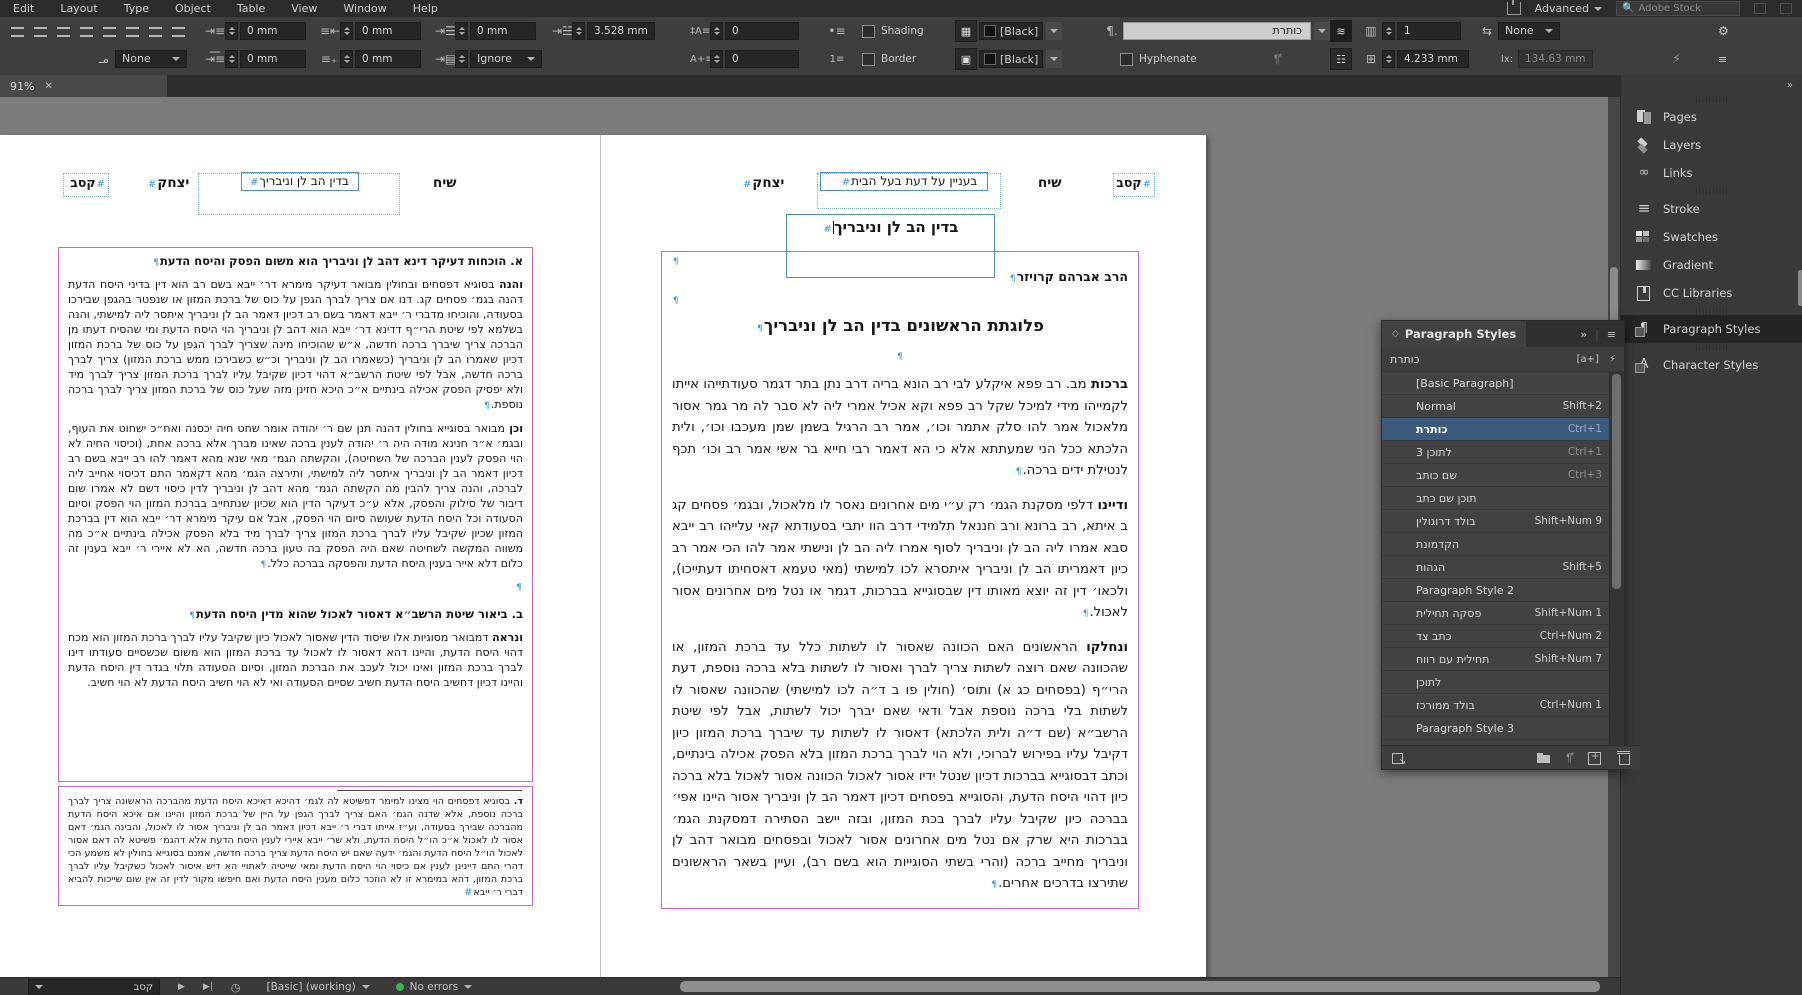 The height and width of the screenshot is (995, 1802). What do you see at coordinates (231, 59) in the screenshot?
I see `first-line-indent-stepper` at bounding box center [231, 59].